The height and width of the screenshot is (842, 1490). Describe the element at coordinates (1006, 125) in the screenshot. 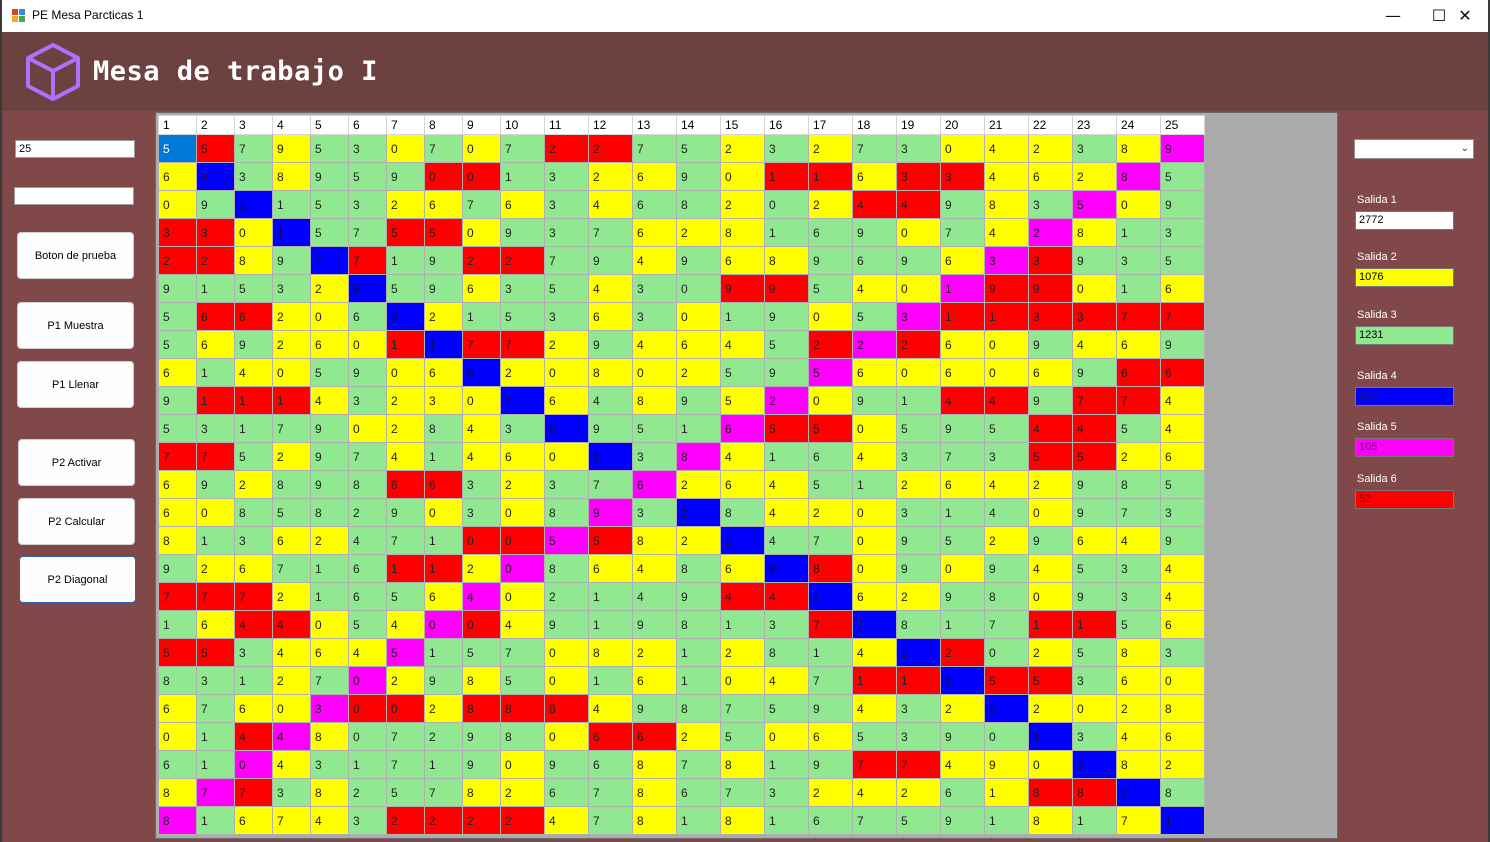

I see `column-header: 21` at that location.